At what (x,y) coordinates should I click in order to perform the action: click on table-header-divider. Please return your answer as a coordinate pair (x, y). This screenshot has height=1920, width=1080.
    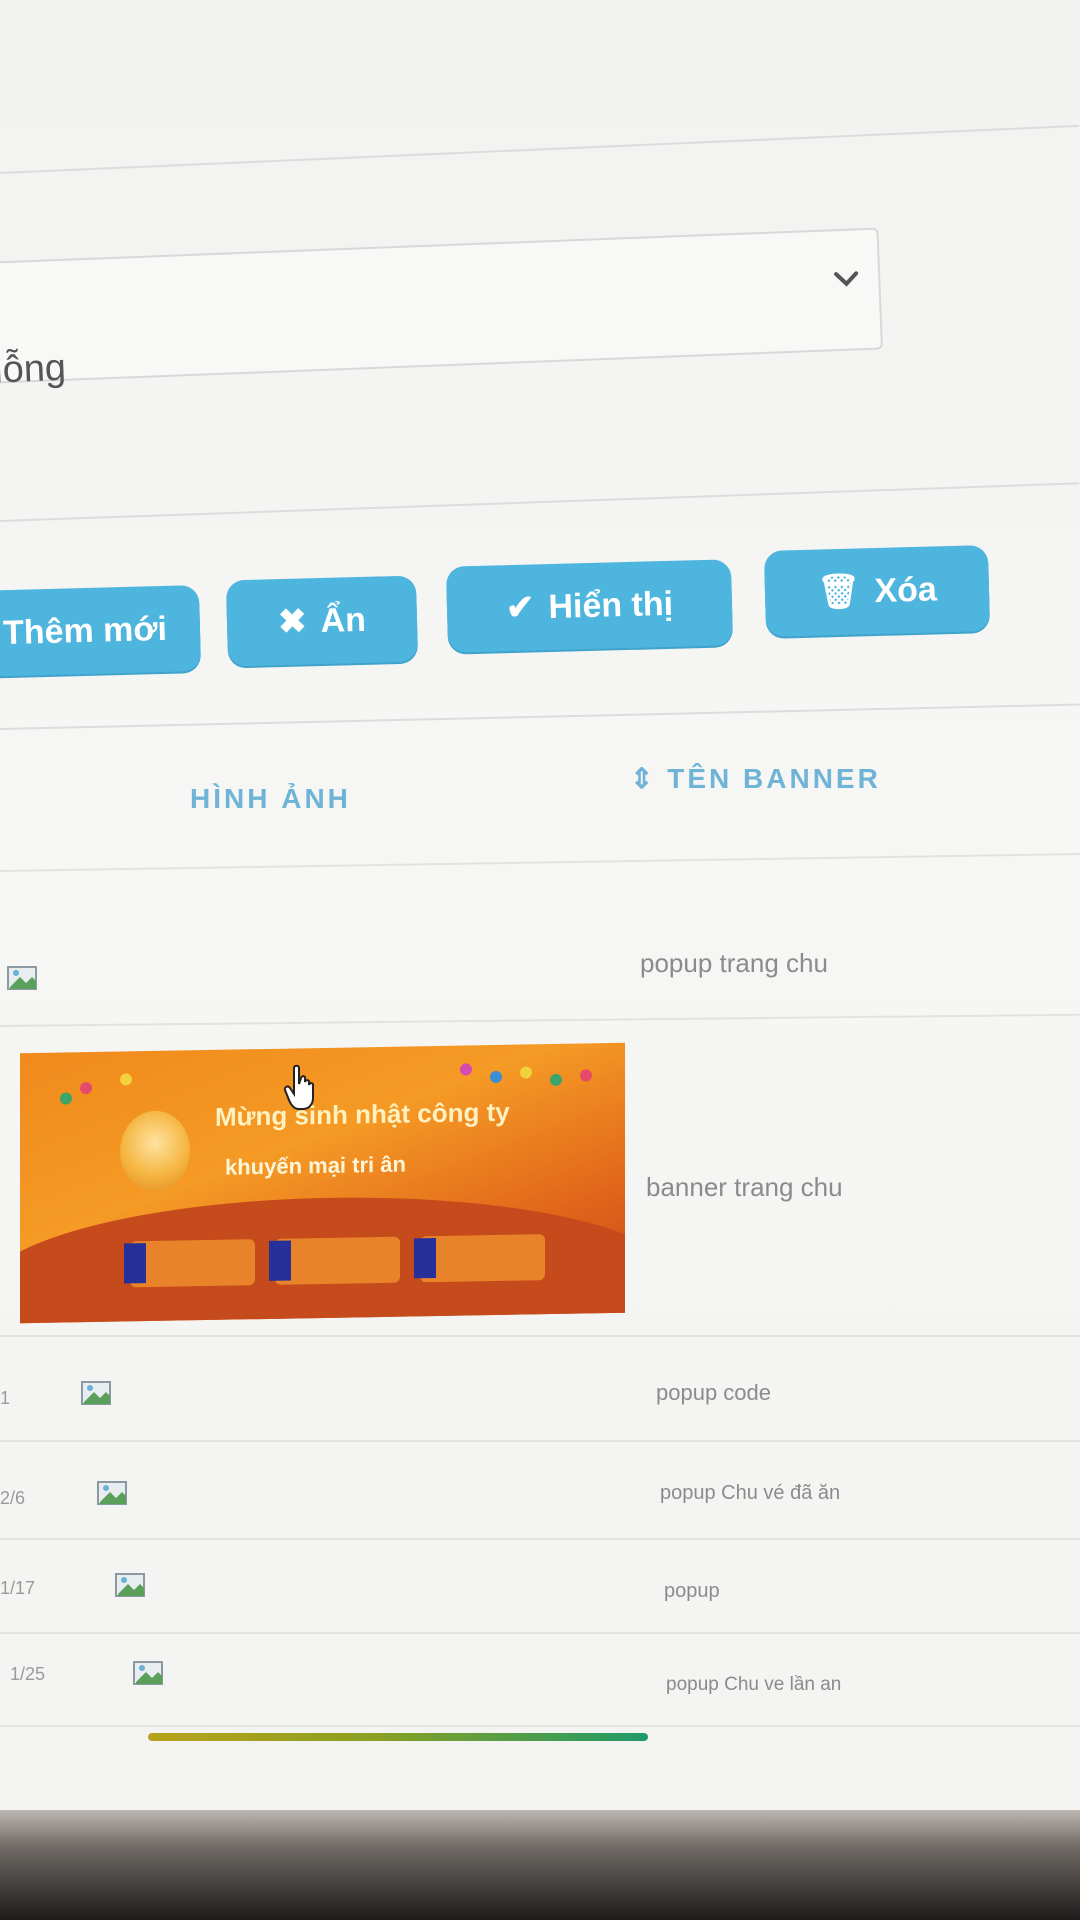
    Looking at the image, I should click on (540, 862).